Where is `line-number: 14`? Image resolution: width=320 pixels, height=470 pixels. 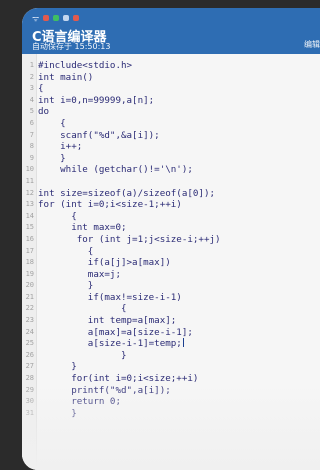
line-number: 14 is located at coordinates (29, 215).